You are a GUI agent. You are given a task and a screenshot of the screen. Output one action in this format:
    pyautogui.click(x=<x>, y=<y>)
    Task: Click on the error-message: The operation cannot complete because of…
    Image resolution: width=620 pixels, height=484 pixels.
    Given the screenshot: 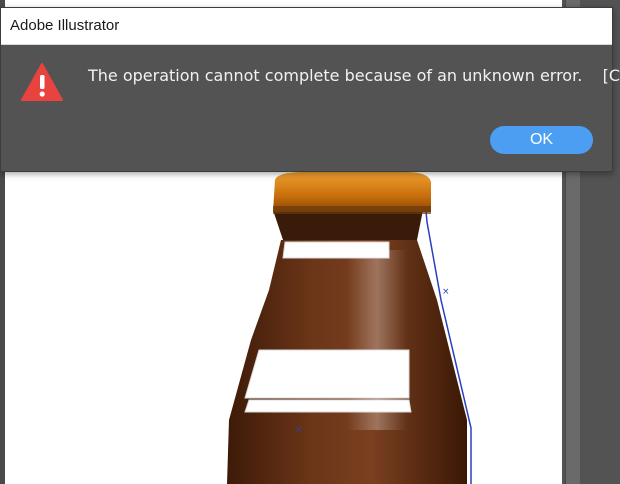 What is the action you would take?
    pyautogui.click(x=354, y=75)
    